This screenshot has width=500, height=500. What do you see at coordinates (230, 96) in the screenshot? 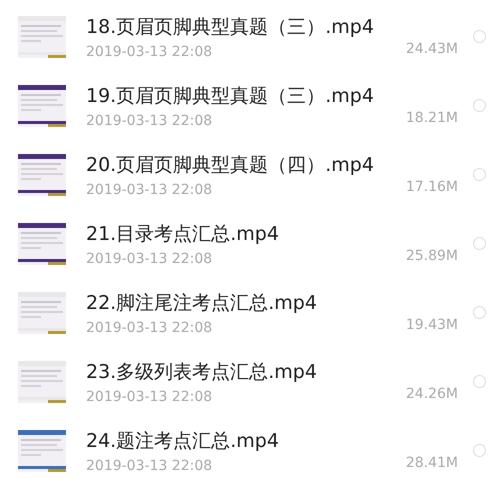
I see `file-name: 19.页眉页脚典型真题（三）.mp4` at bounding box center [230, 96].